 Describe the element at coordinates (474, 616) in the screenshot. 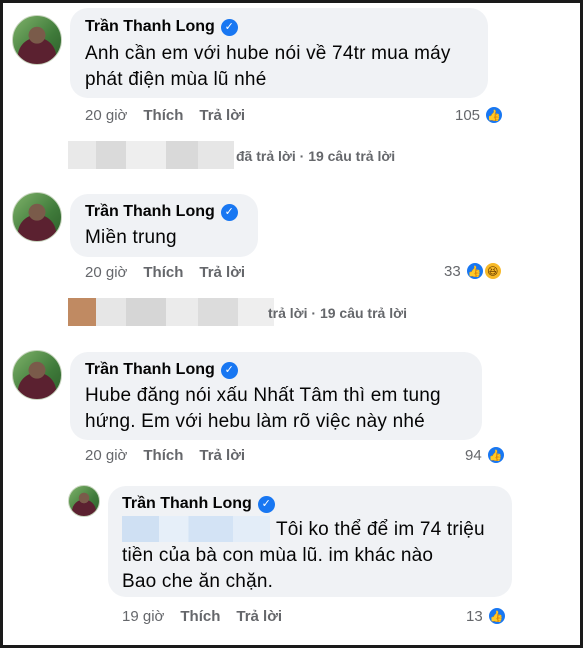

I see `reaction-count-value: 13` at that location.